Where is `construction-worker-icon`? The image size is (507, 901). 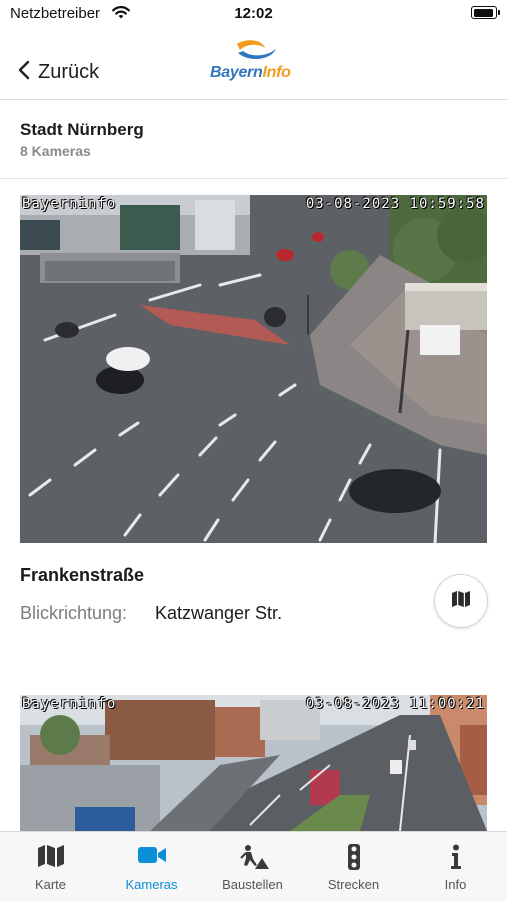
construction-worker-icon is located at coordinates (252, 857).